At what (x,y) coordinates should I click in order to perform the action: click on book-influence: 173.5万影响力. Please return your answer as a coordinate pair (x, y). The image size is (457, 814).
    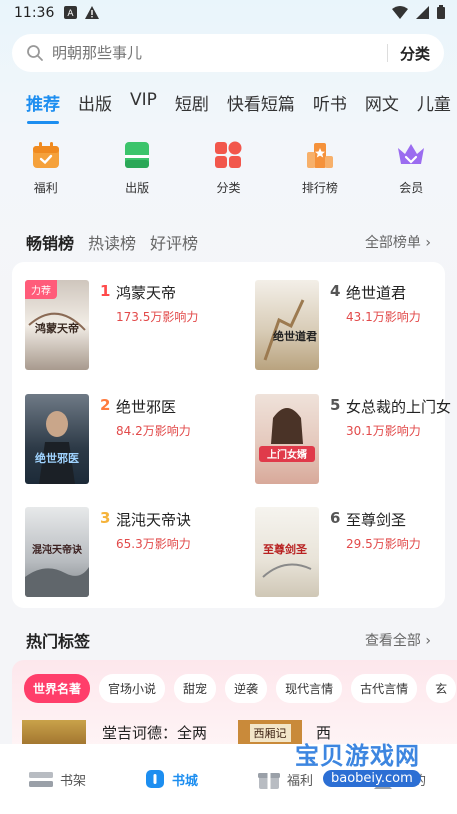
    Looking at the image, I should click on (157, 317).